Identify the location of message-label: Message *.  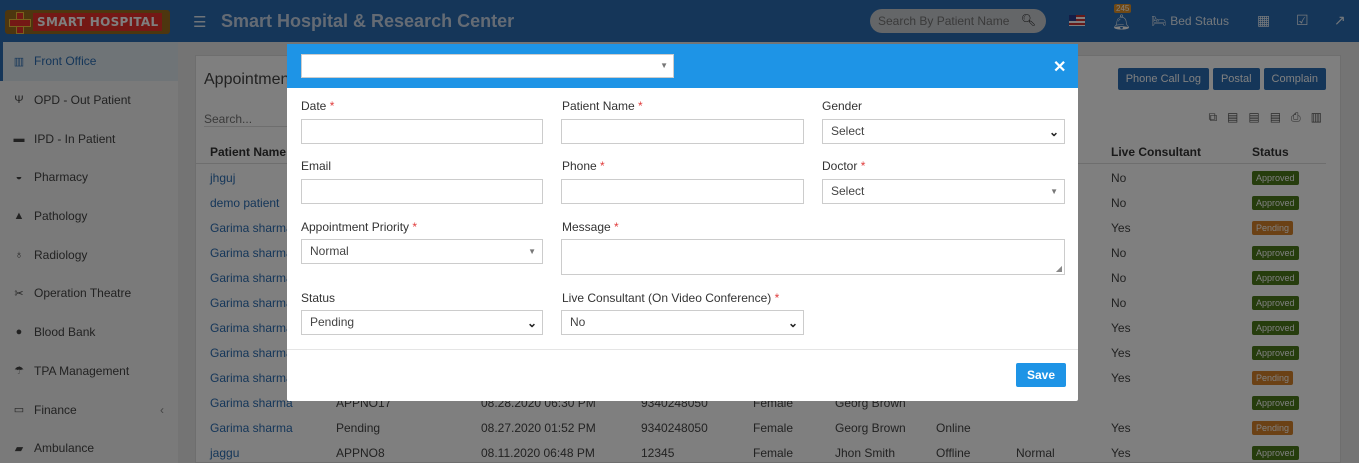
(590, 227).